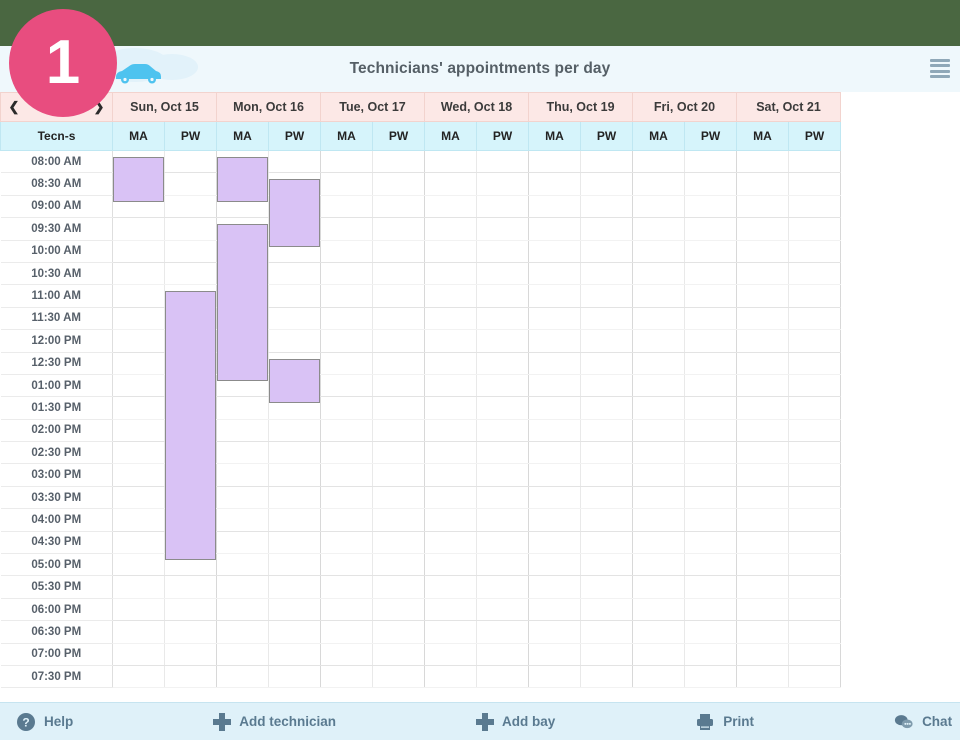 This screenshot has width=960, height=740. I want to click on technician-header-1-pw: PW, so click(294, 136).